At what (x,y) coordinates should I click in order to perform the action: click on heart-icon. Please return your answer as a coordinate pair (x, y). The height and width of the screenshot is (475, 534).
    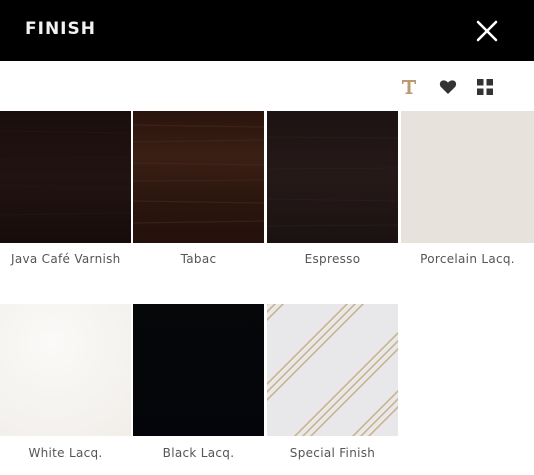
    Looking at the image, I should click on (448, 87).